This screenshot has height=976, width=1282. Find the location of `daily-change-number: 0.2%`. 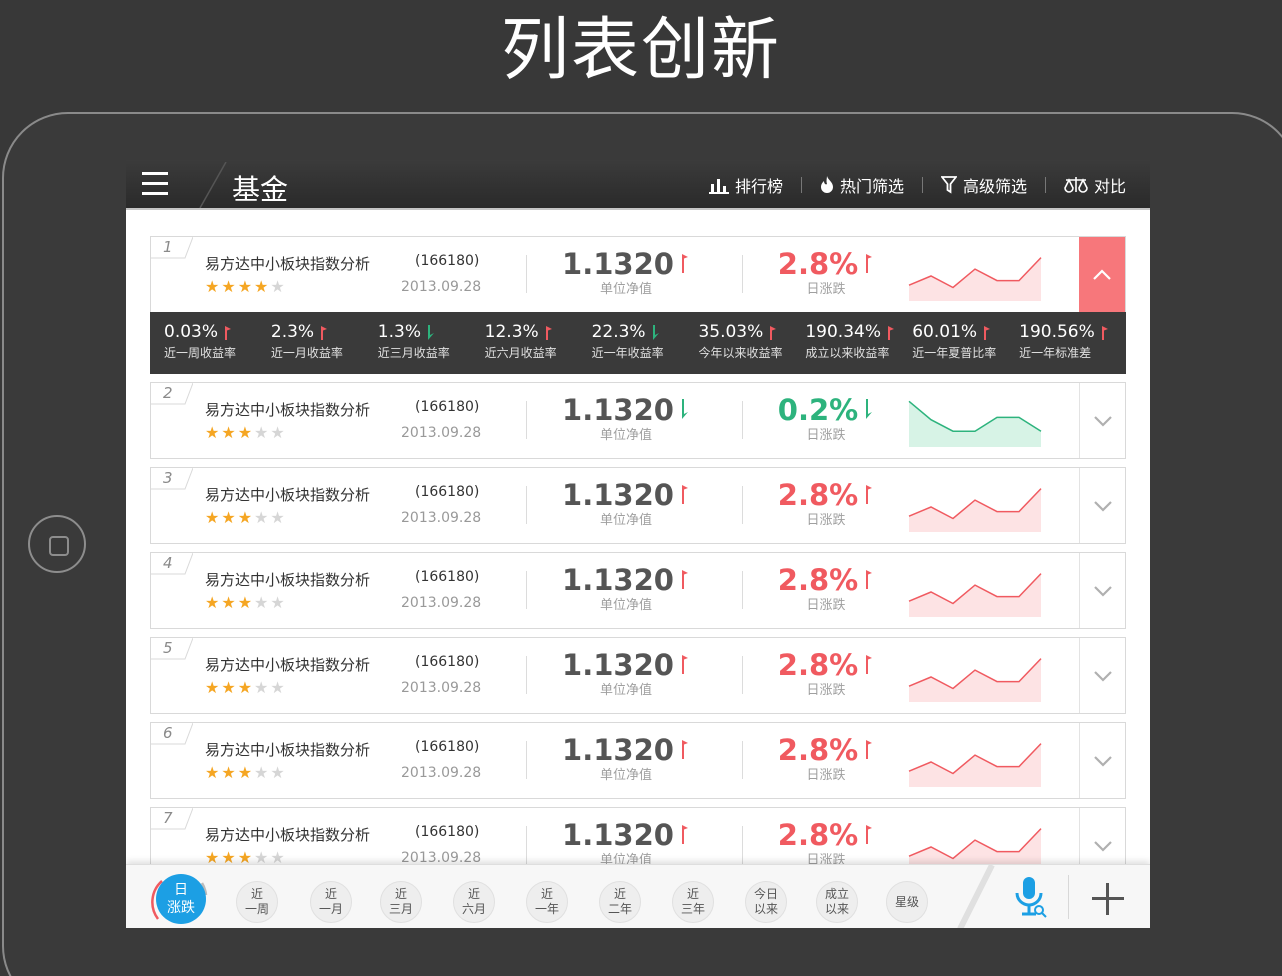

daily-change-number: 0.2% is located at coordinates (826, 410).